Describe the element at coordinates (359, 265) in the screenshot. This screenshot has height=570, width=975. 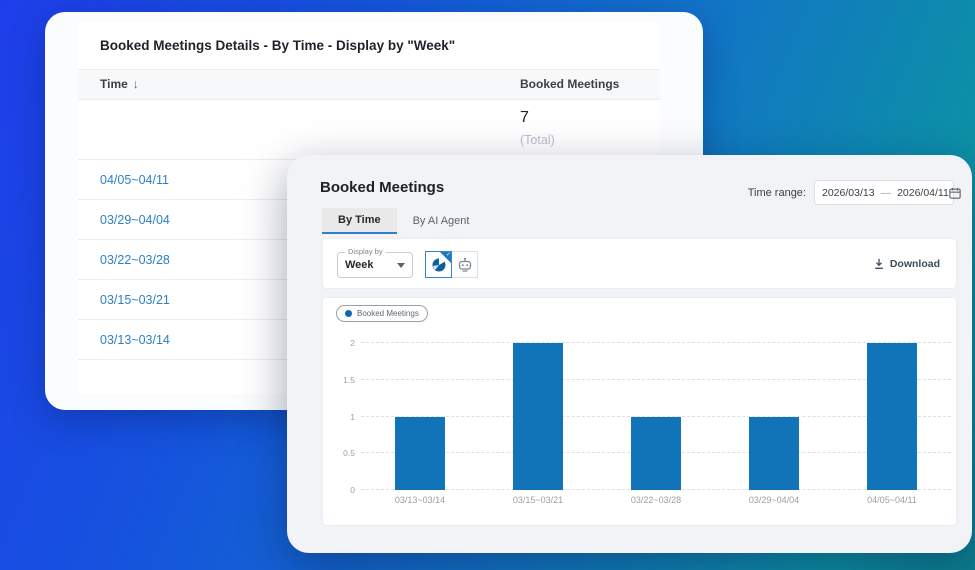
I see `display-by-value: Week` at that location.